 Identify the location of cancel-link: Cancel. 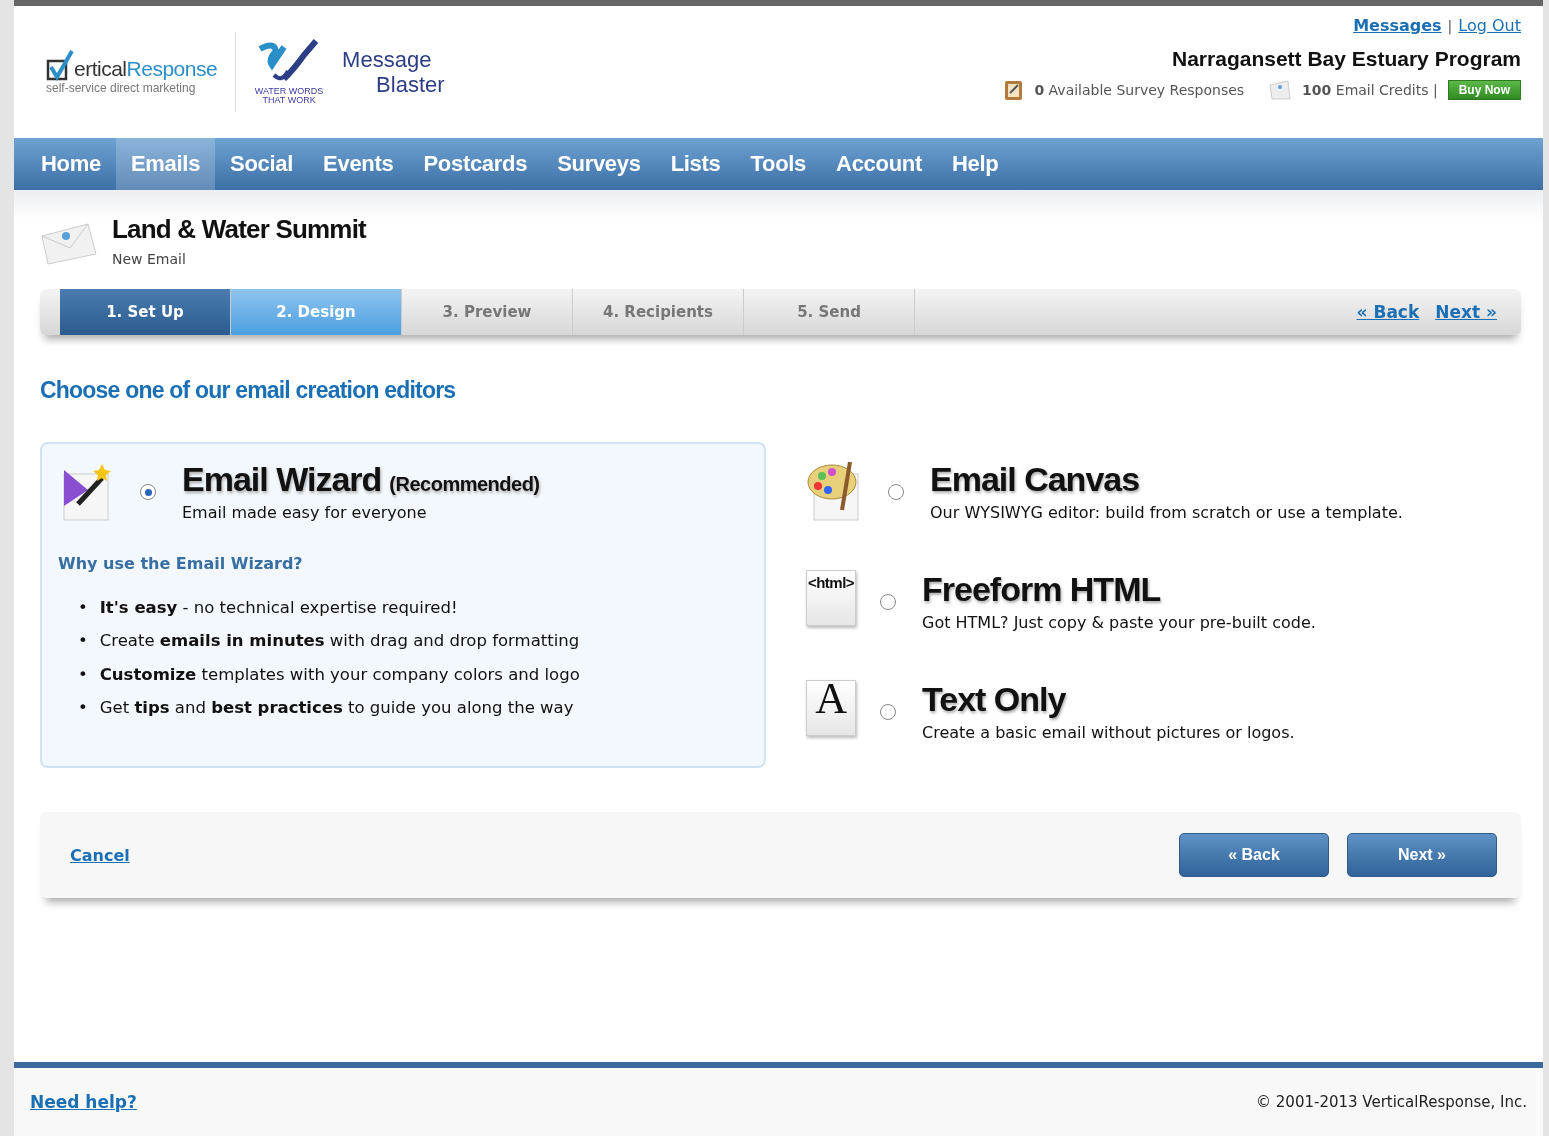
(100, 855).